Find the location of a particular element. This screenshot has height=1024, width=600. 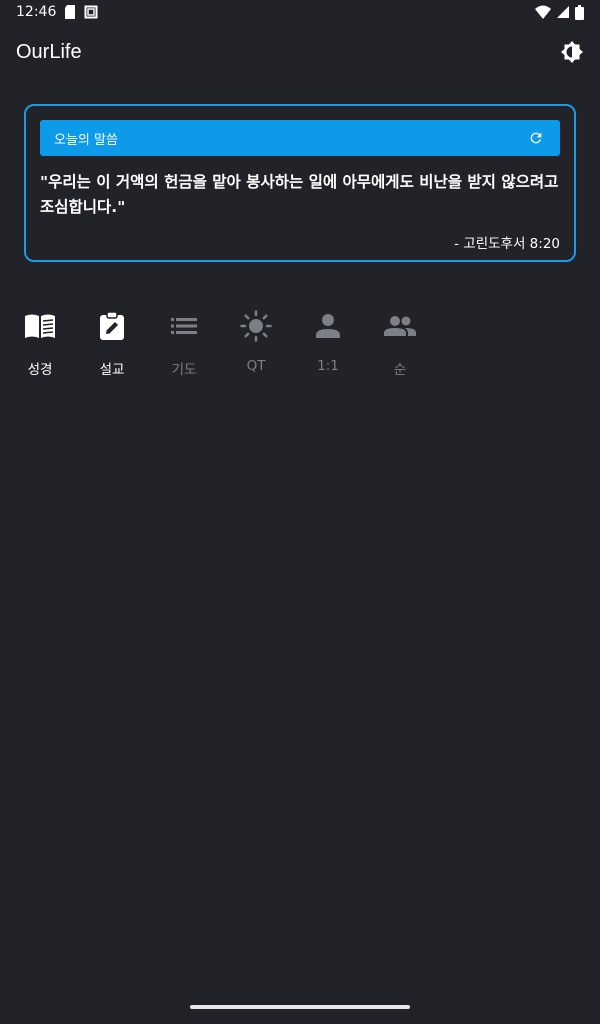

verse-reference: - 고린도후서 8:20 is located at coordinates (507, 244).